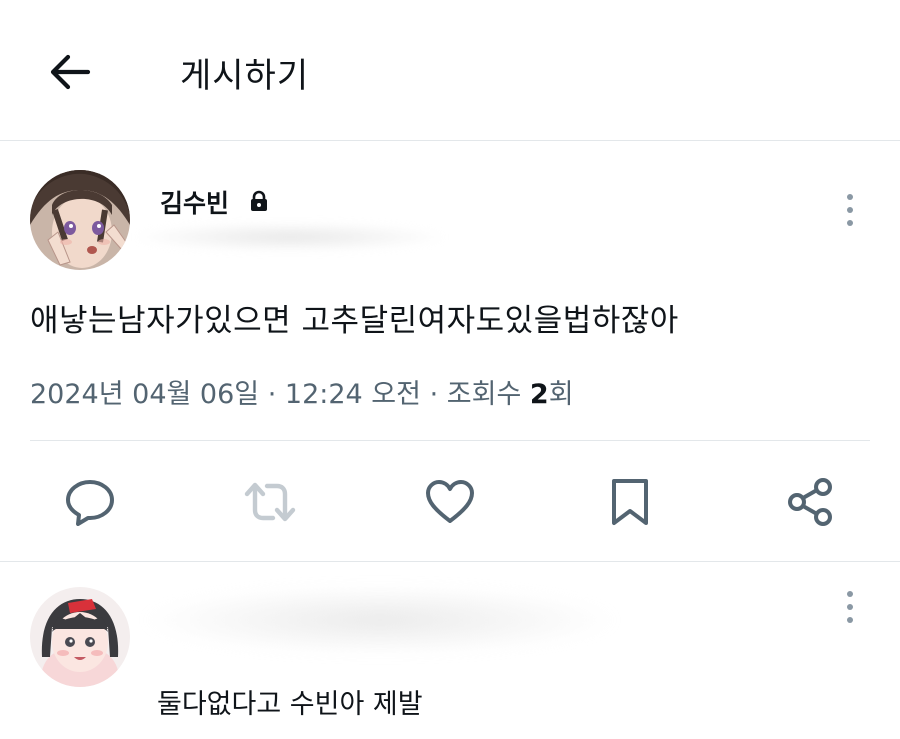 This screenshot has width=900, height=739. I want to click on post-more-button, so click(850, 210).